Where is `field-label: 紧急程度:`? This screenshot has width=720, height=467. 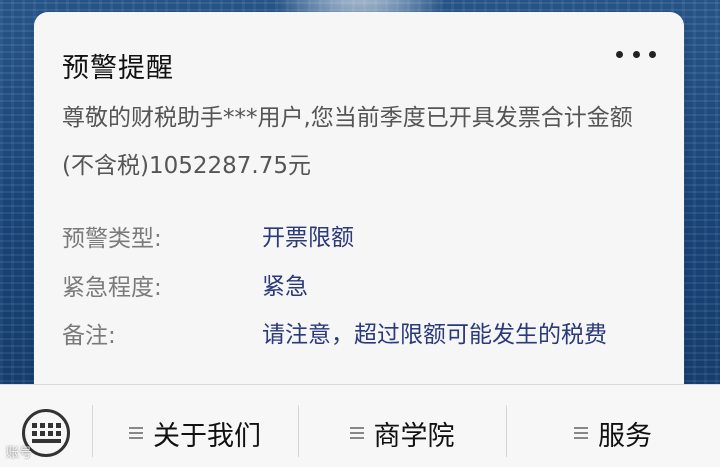
field-label: 紧急程度: is located at coordinates (112, 288).